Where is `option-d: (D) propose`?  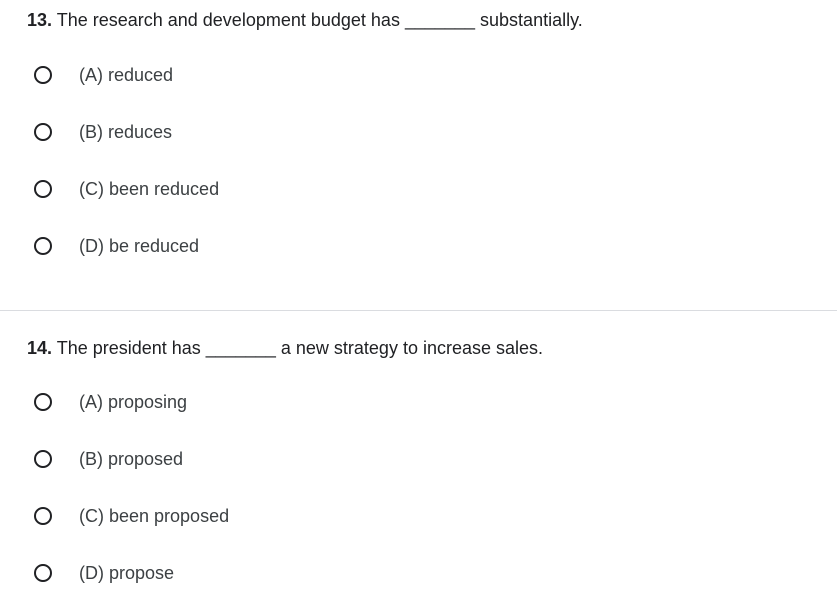 option-d: (D) propose is located at coordinates (418, 573).